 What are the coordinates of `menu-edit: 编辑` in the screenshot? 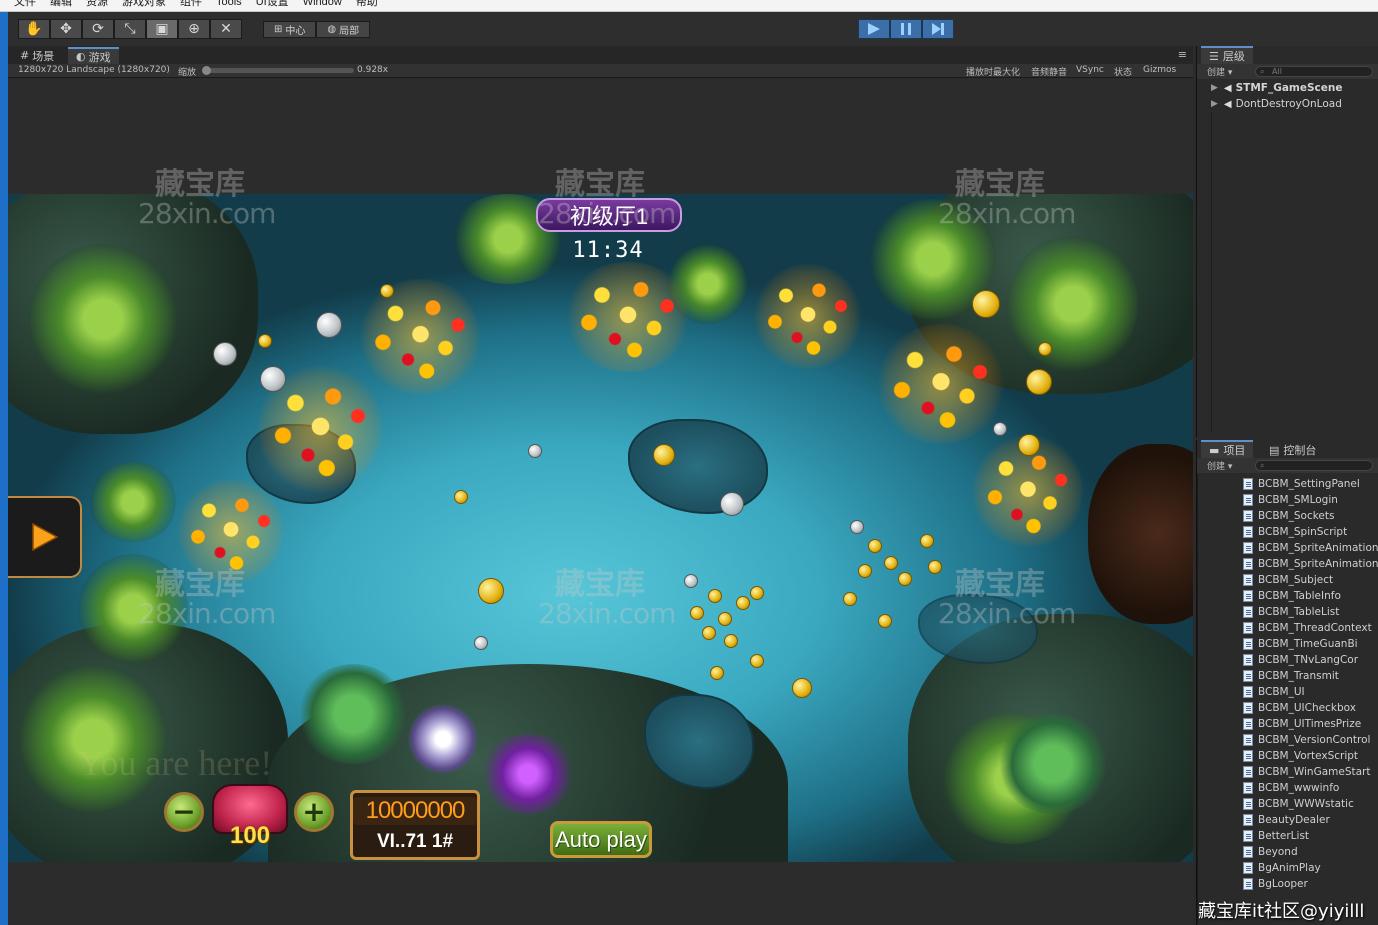 It's located at (61, 4).